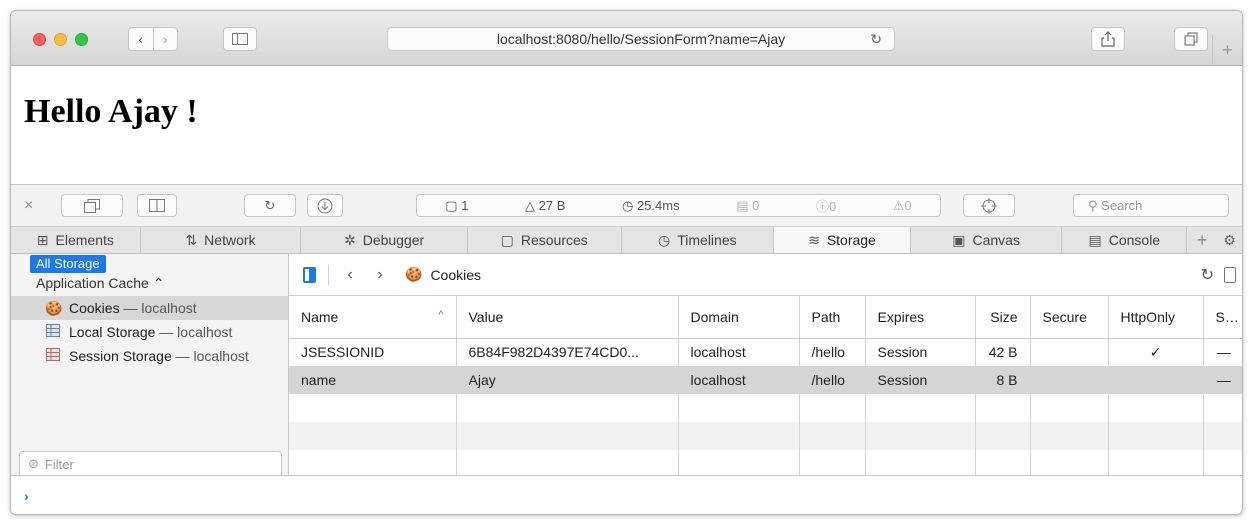 Image resolution: width=1257 pixels, height=521 pixels. Describe the element at coordinates (842, 240) in the screenshot. I see `tab-storage: ≋ Storage` at that location.